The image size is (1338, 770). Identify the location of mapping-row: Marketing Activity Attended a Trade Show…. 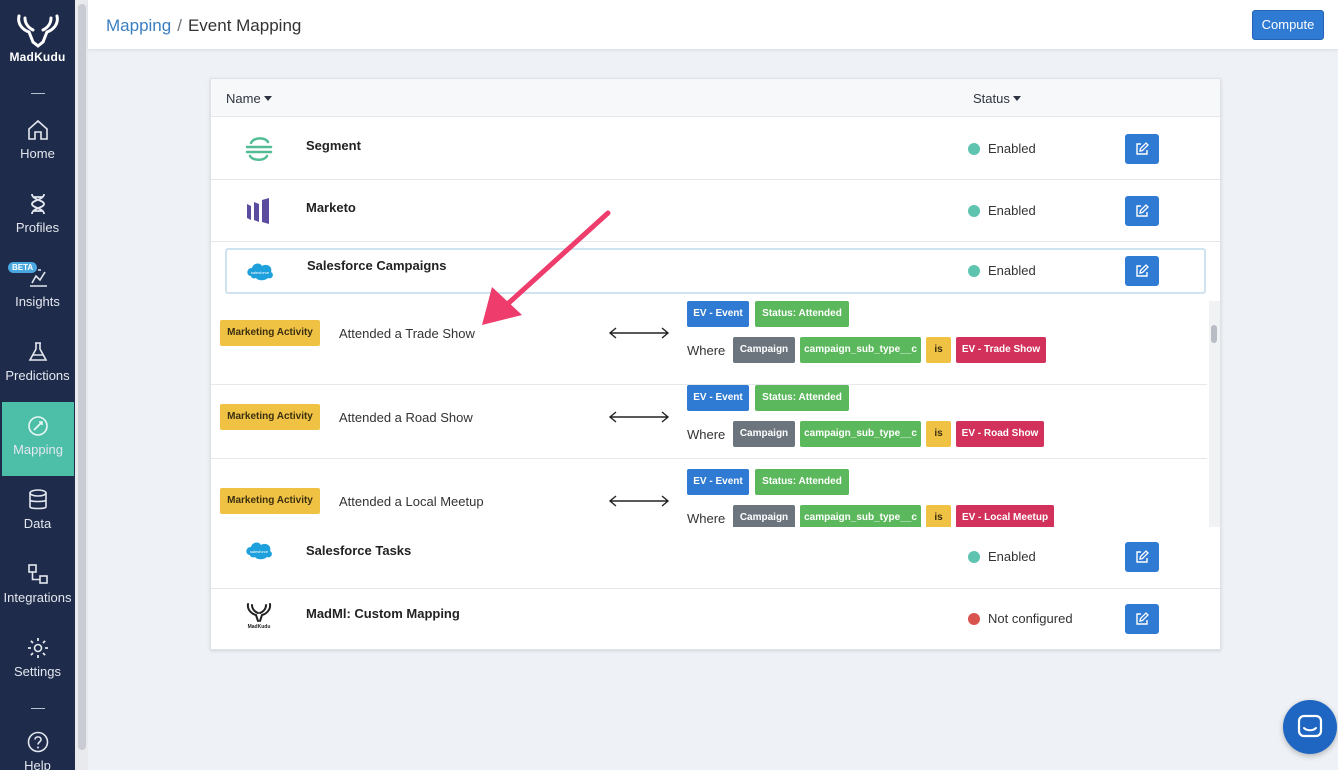
(709, 343).